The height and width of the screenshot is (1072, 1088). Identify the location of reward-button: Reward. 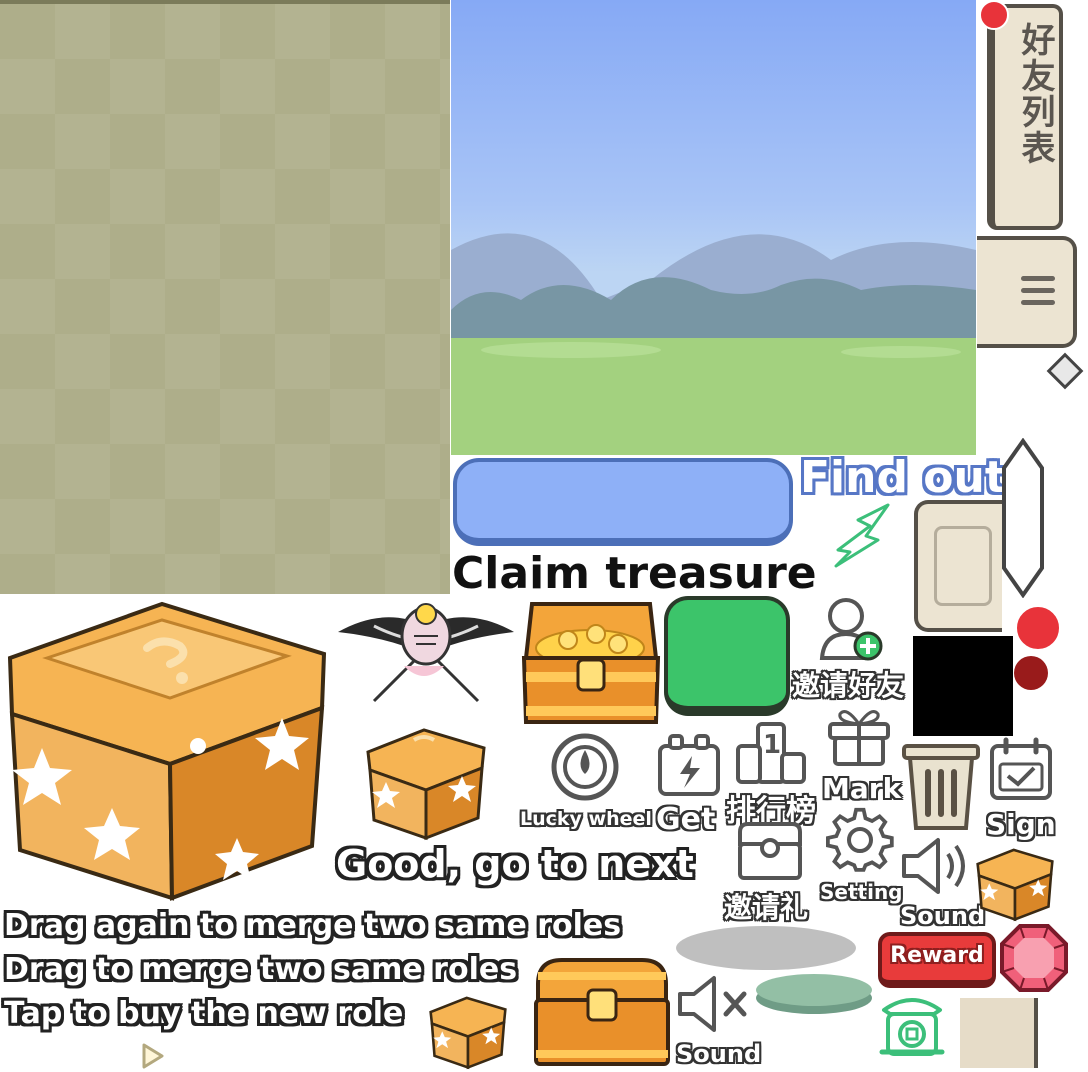
(937, 960).